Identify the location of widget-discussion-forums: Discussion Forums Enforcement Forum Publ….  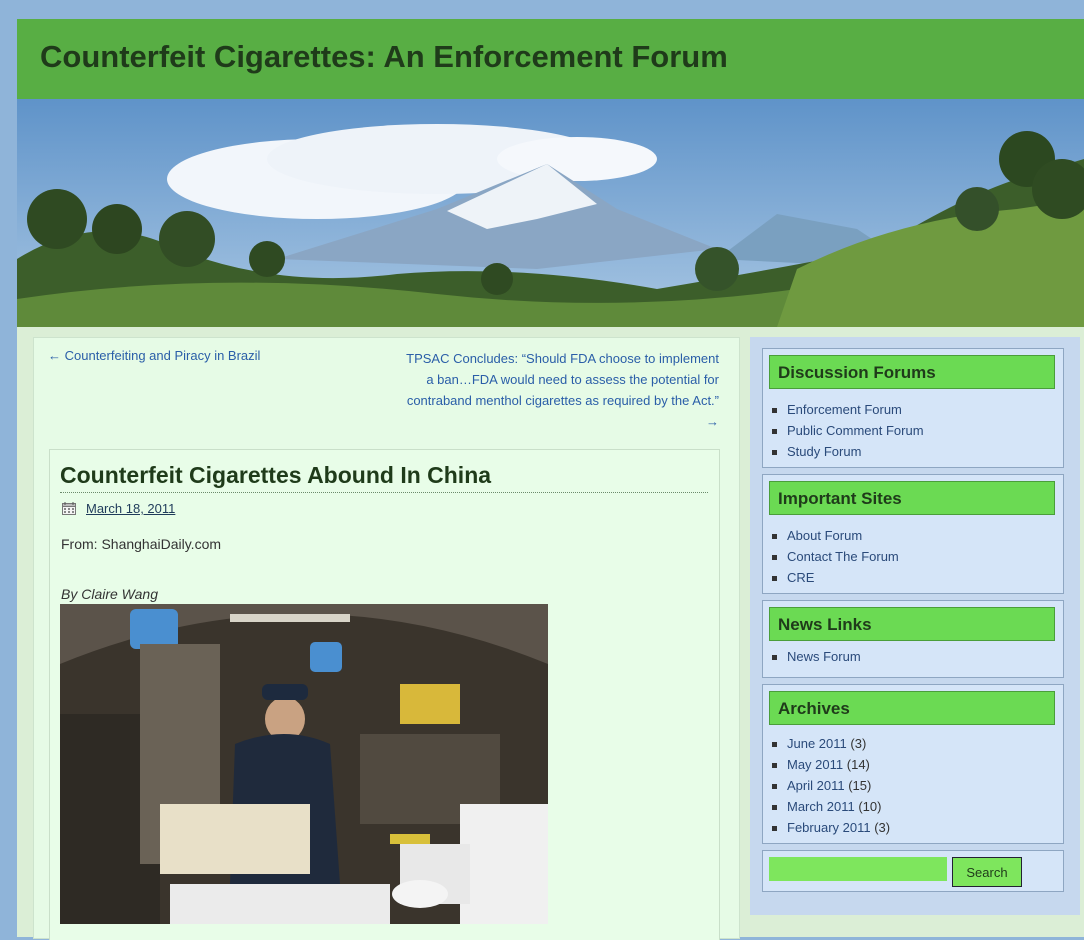
(913, 408).